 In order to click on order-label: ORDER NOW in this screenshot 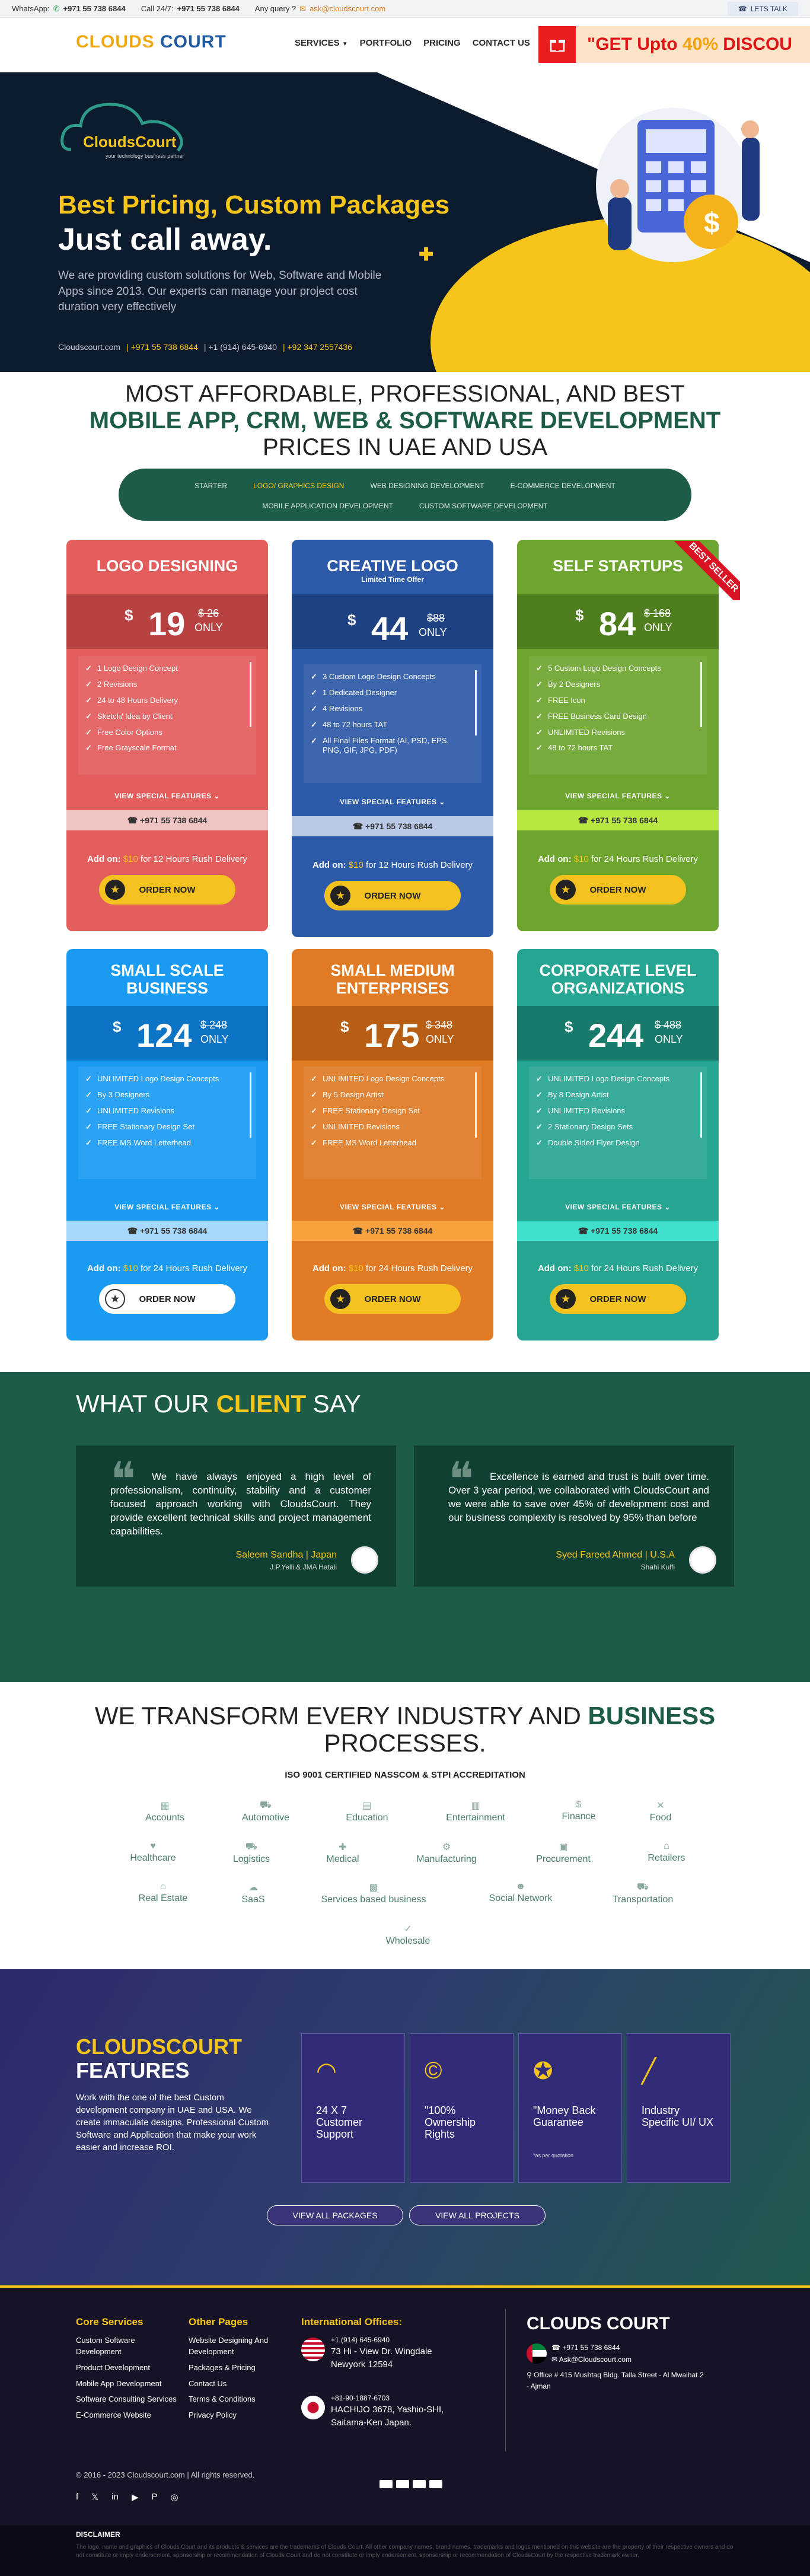, I will do `click(167, 1299)`.